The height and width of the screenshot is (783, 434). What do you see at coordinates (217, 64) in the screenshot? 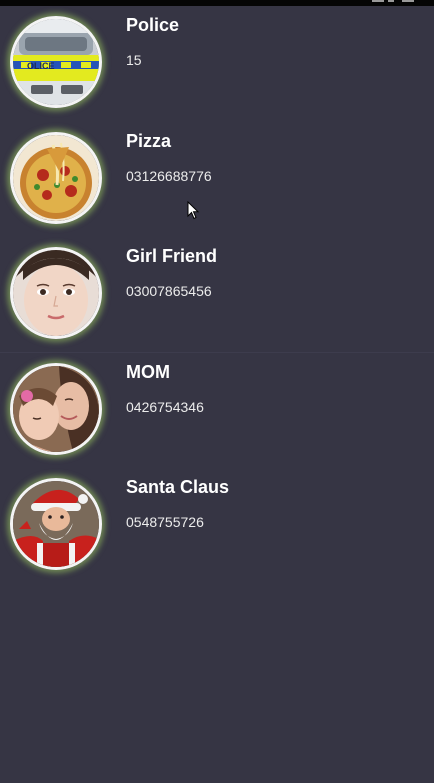
I see `contact-row-police: OLICE Police 15` at bounding box center [217, 64].